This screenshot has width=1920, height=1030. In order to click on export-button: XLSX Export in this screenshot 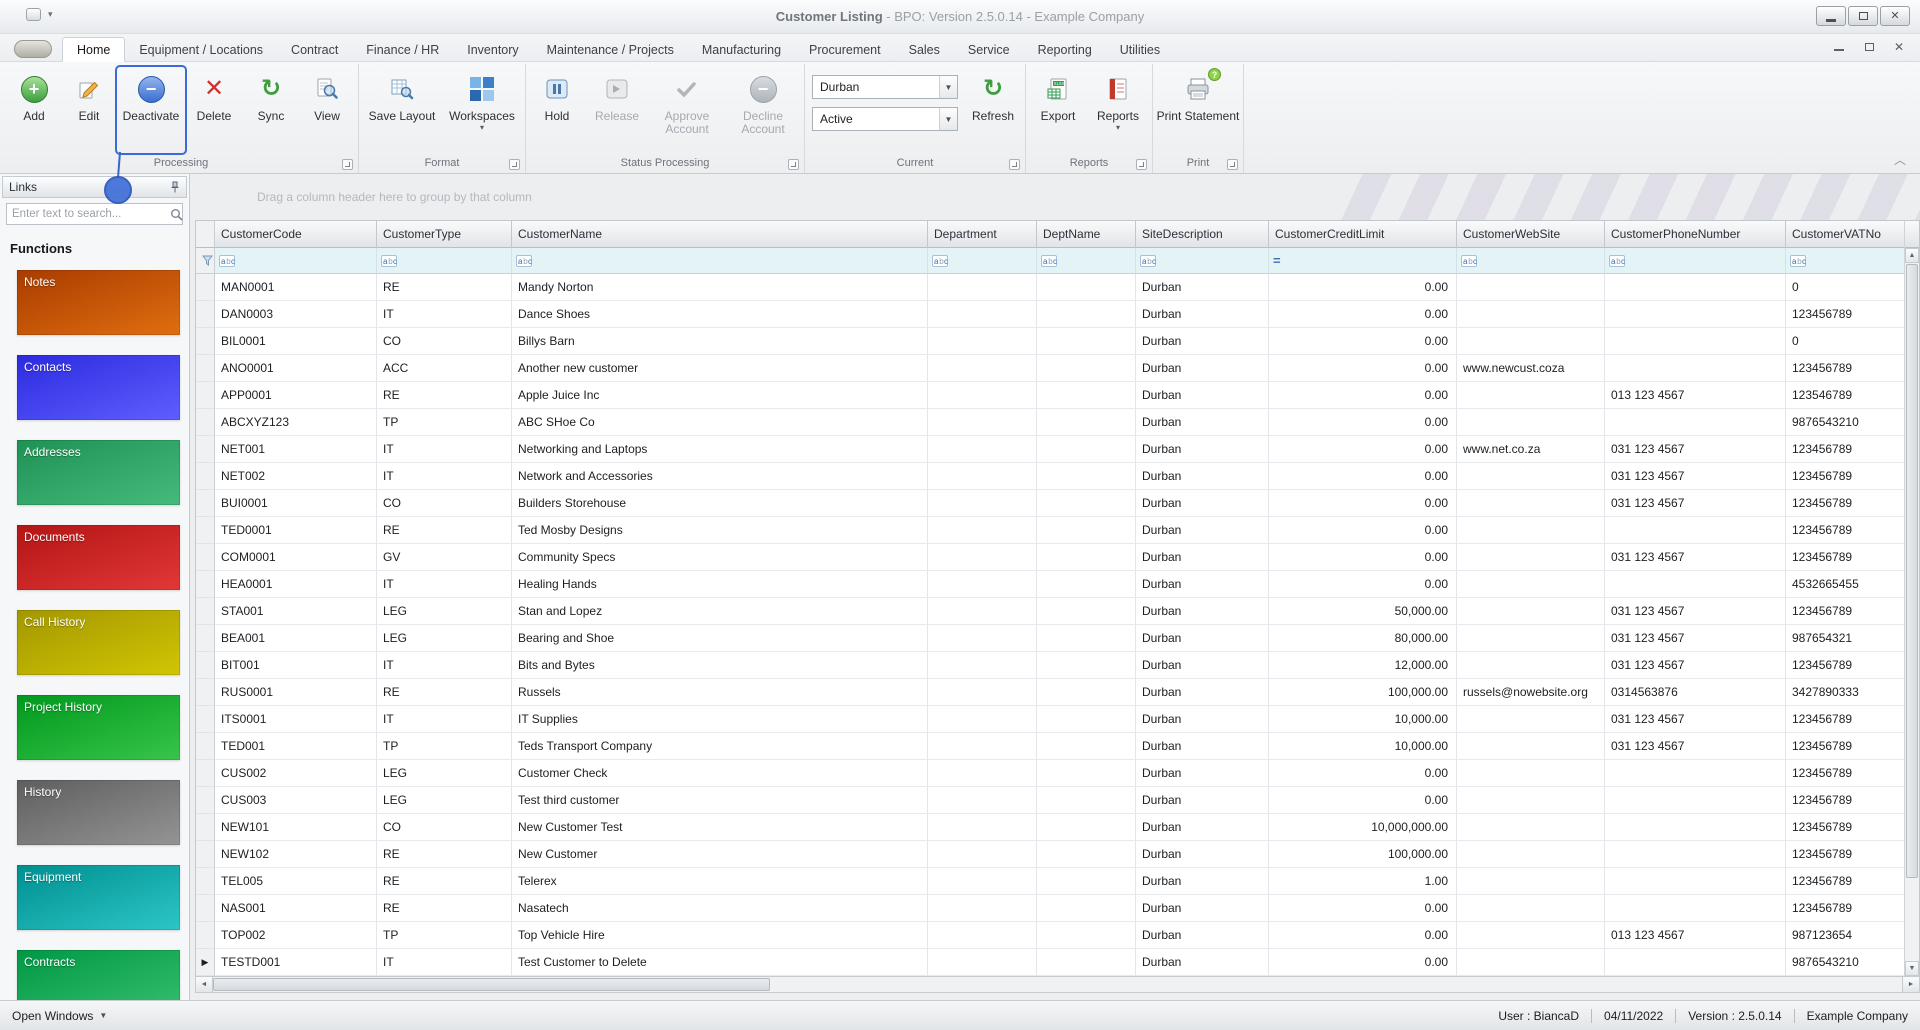, I will do `click(1058, 110)`.